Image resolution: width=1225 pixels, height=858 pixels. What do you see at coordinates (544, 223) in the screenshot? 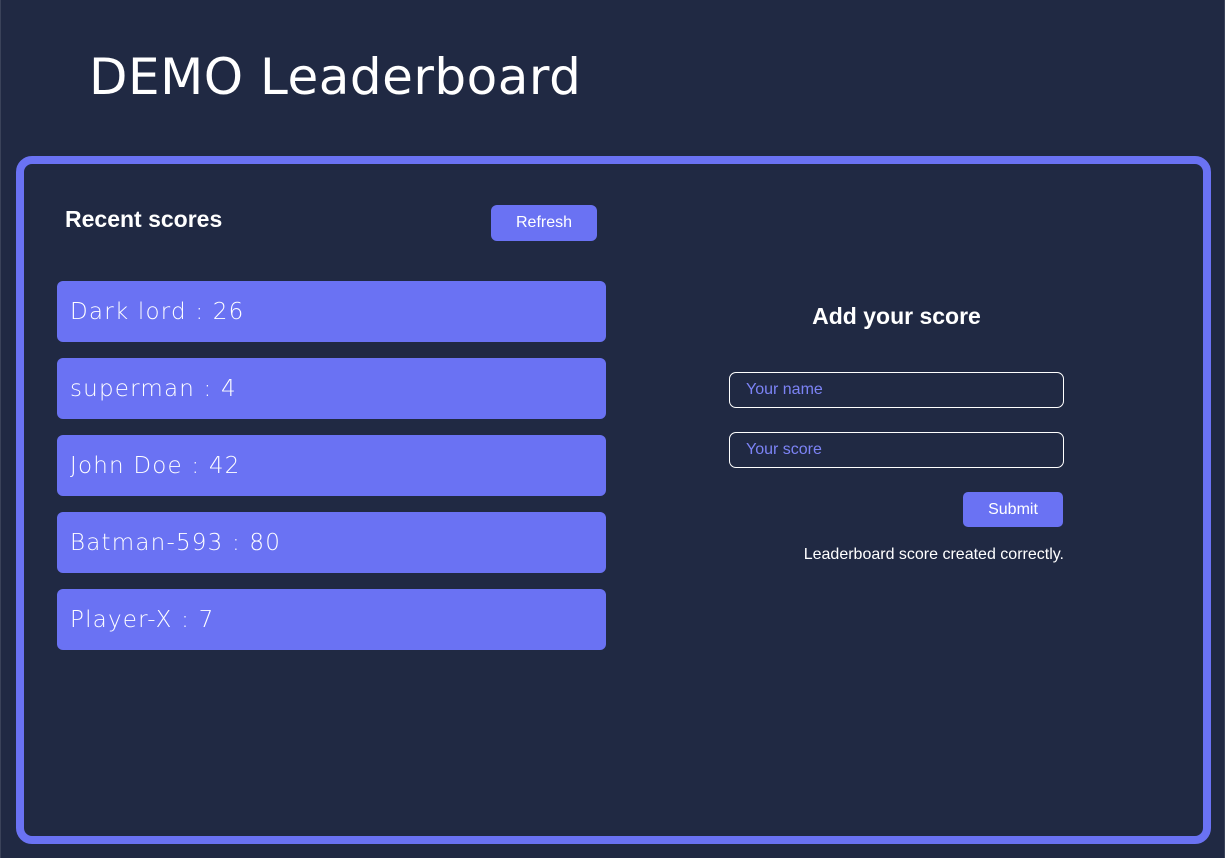
I see `refresh-button: Refresh` at bounding box center [544, 223].